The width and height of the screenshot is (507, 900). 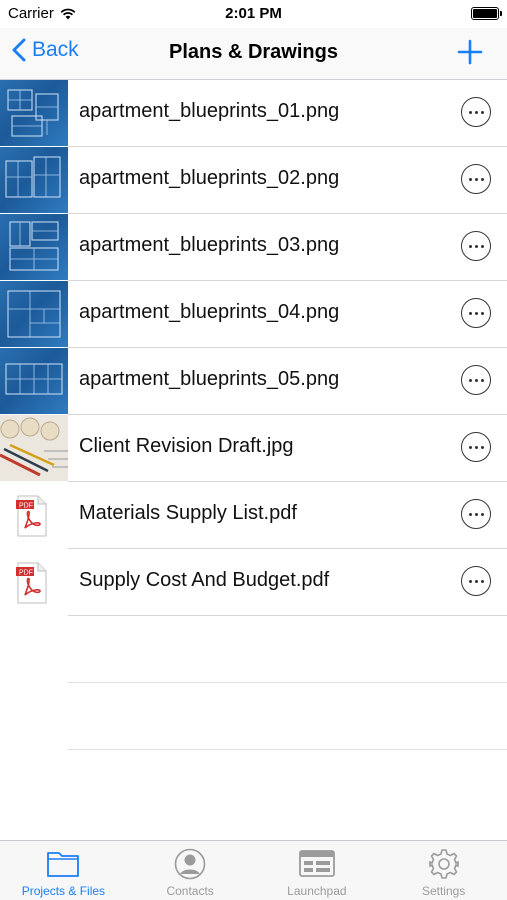 What do you see at coordinates (470, 52) in the screenshot?
I see `add-icon` at bounding box center [470, 52].